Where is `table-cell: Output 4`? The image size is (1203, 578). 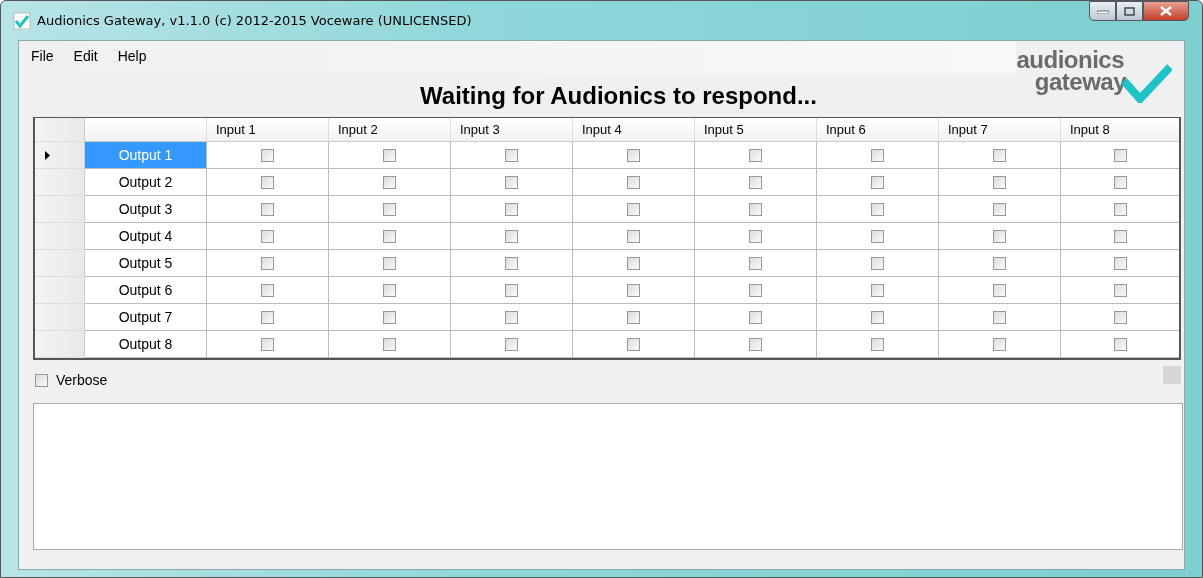
table-cell: Output 4 is located at coordinates (146, 236).